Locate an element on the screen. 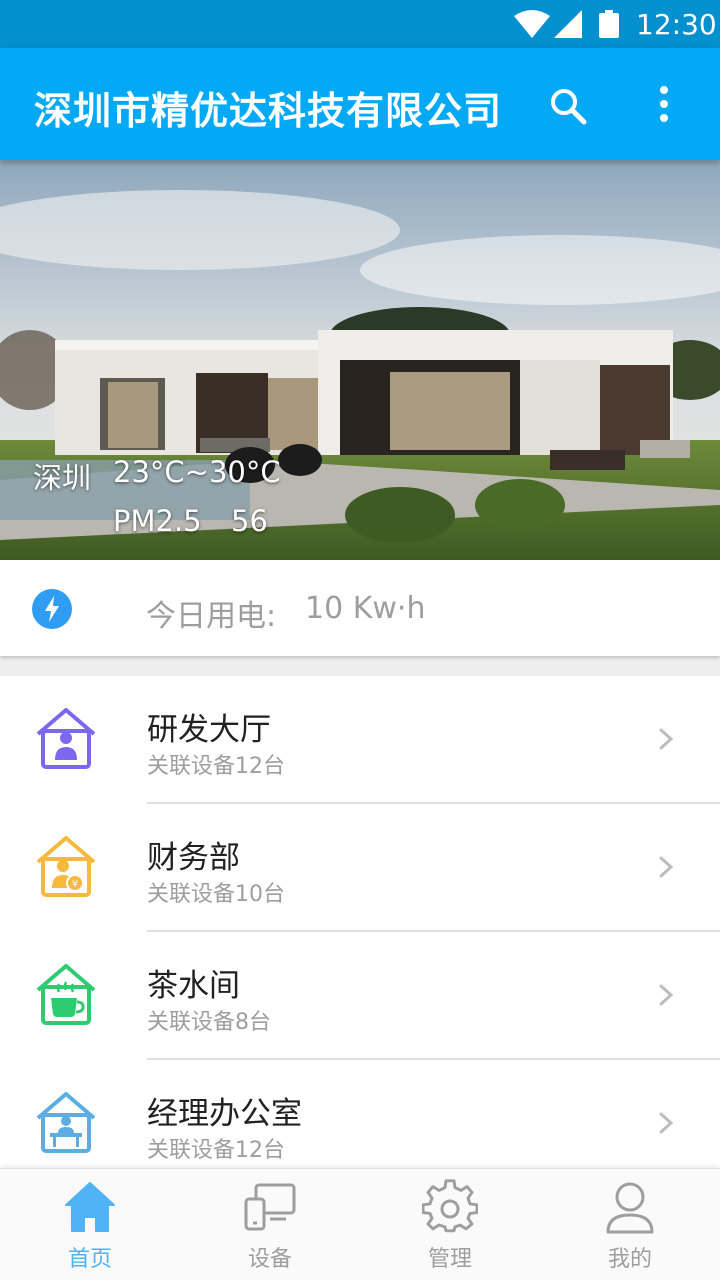  nav-label: 我的 is located at coordinates (629, 1259).